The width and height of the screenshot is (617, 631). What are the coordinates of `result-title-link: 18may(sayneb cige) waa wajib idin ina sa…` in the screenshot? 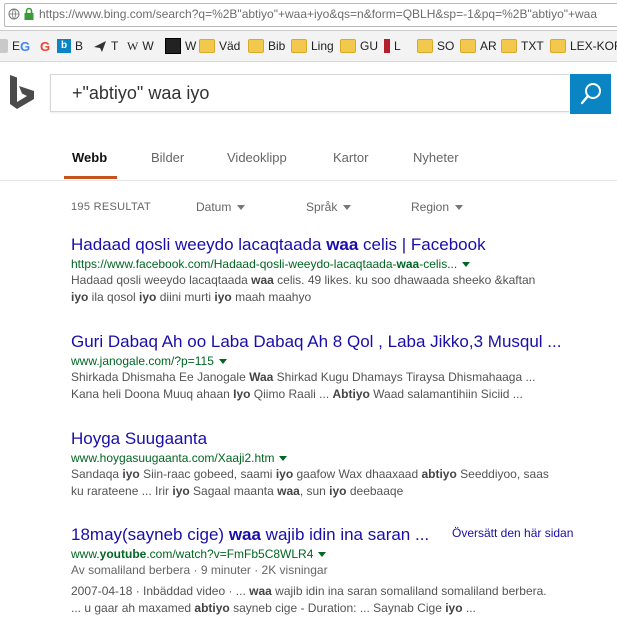 It's located at (258, 535).